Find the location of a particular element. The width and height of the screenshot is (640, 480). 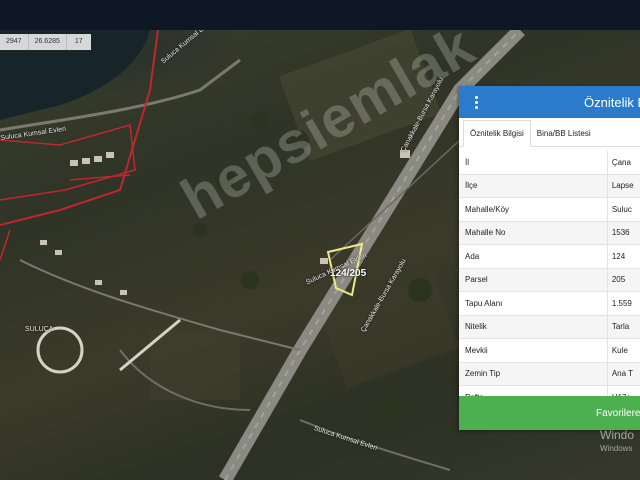

panel-tabs: Öznitelik Bilgisi Bina/BB Listesi is located at coordinates (549, 132).